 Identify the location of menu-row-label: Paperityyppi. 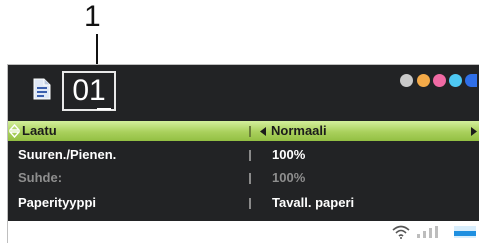
(57, 202).